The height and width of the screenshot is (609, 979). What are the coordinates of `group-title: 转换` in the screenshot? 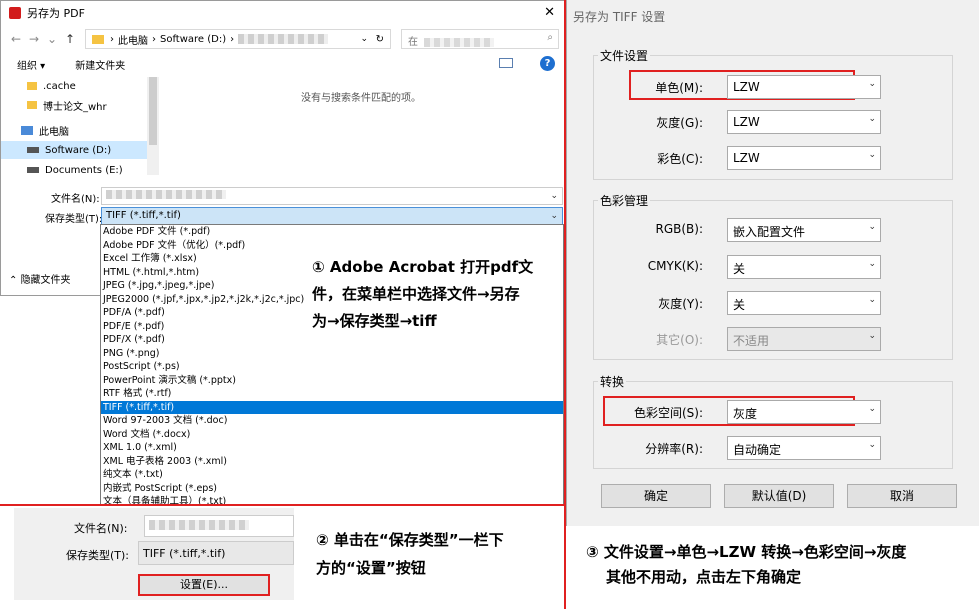 It's located at (612, 381).